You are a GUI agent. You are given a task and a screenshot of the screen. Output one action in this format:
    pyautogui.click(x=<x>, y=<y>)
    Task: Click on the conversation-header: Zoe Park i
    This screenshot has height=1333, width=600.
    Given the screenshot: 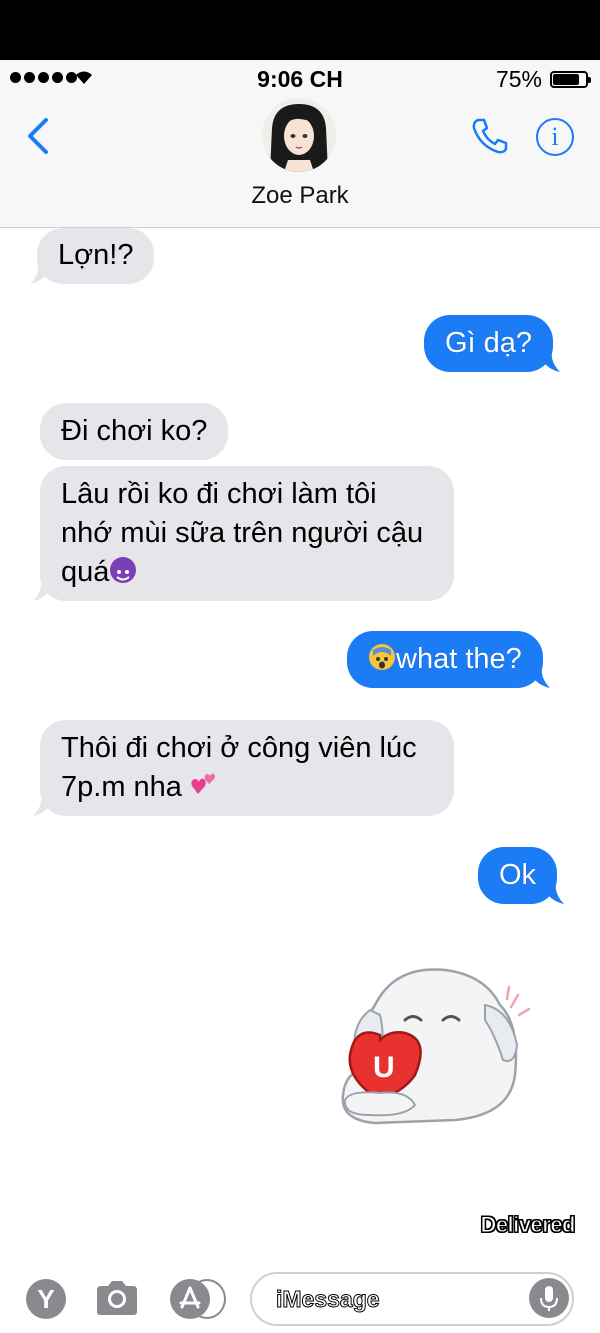 What is the action you would take?
    pyautogui.click(x=300, y=163)
    